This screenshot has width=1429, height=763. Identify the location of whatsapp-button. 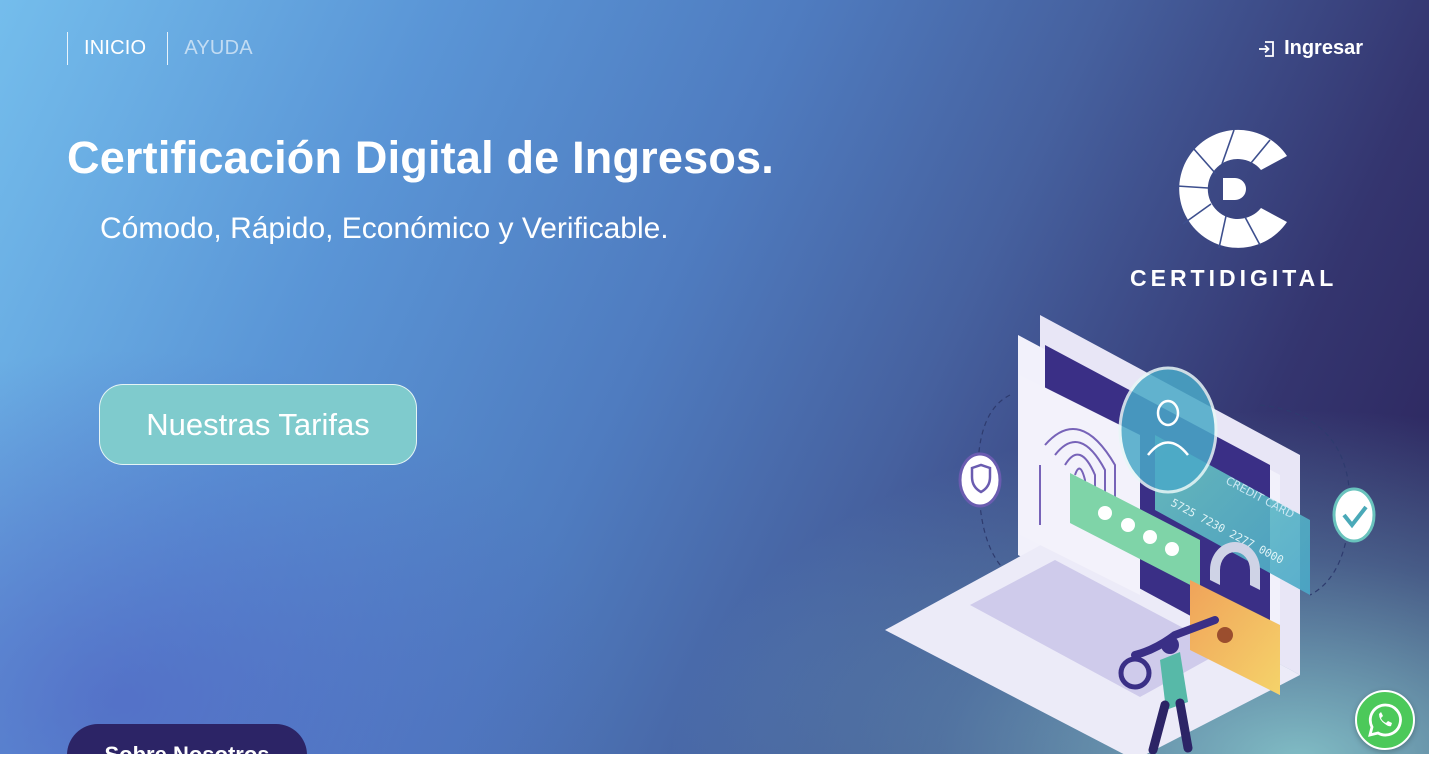
(1385, 720).